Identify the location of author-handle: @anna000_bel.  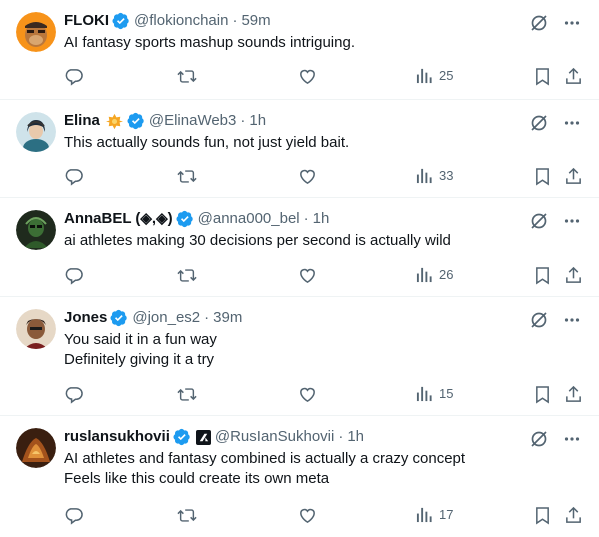
(249, 219).